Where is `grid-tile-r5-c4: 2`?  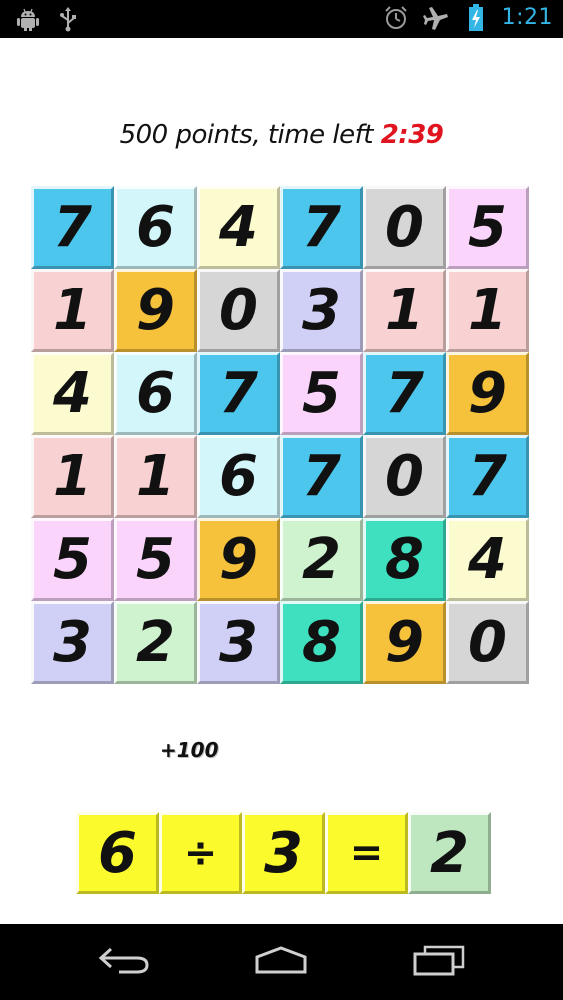 grid-tile-r5-c4: 2 is located at coordinates (321, 559).